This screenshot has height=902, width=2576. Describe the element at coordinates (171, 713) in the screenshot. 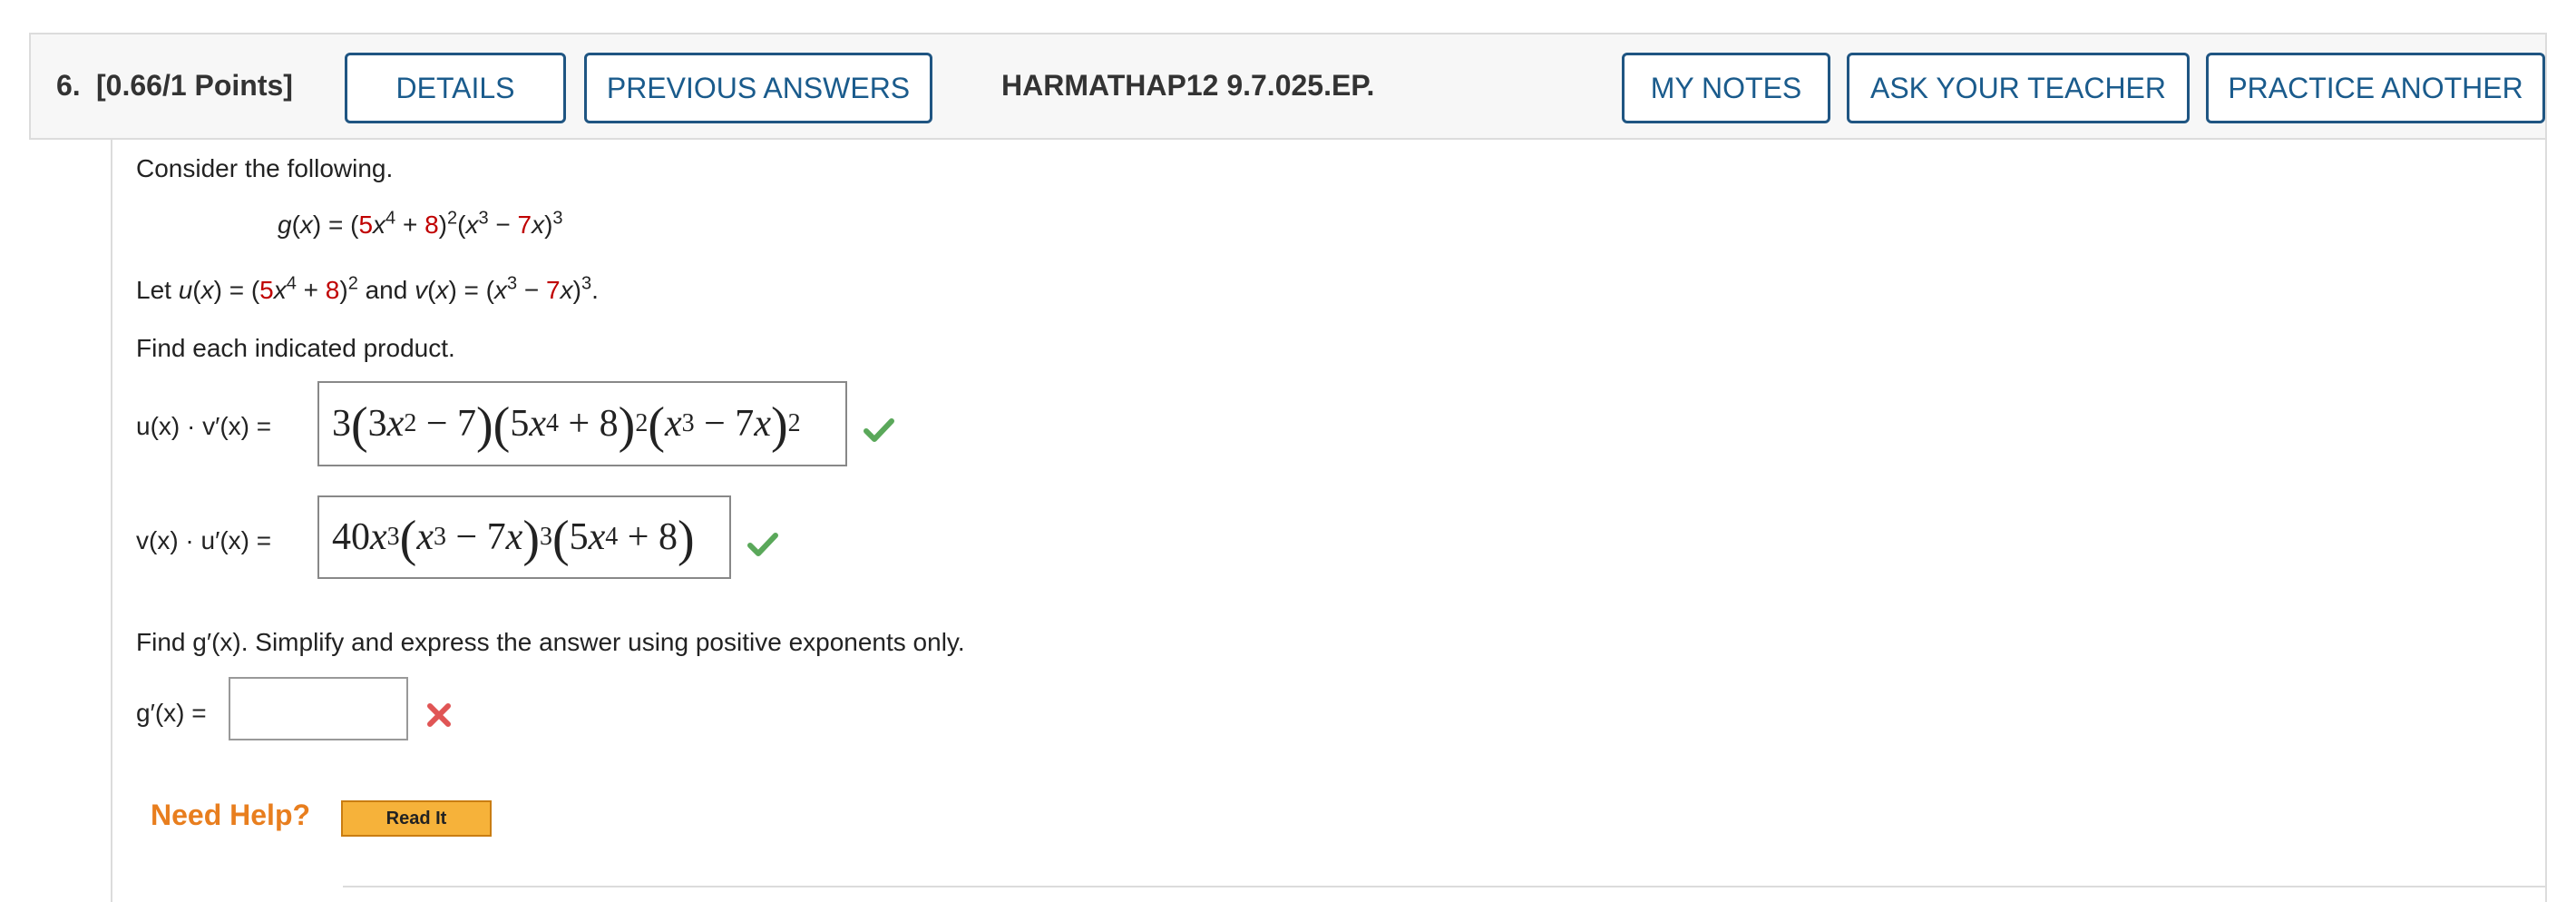

I see `gprime-label: g′(x) =` at that location.